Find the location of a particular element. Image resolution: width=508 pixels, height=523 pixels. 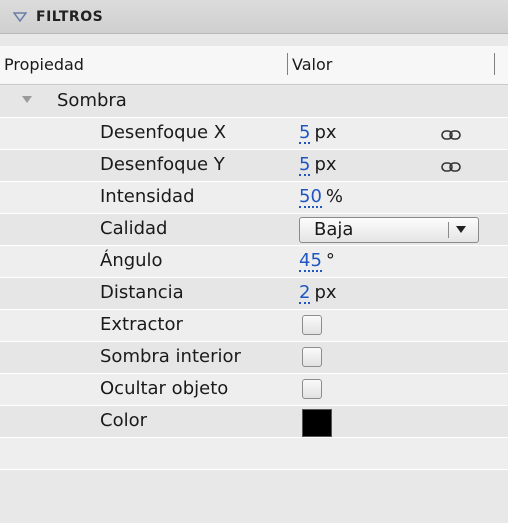

blur-y-number: 5 is located at coordinates (305, 165).